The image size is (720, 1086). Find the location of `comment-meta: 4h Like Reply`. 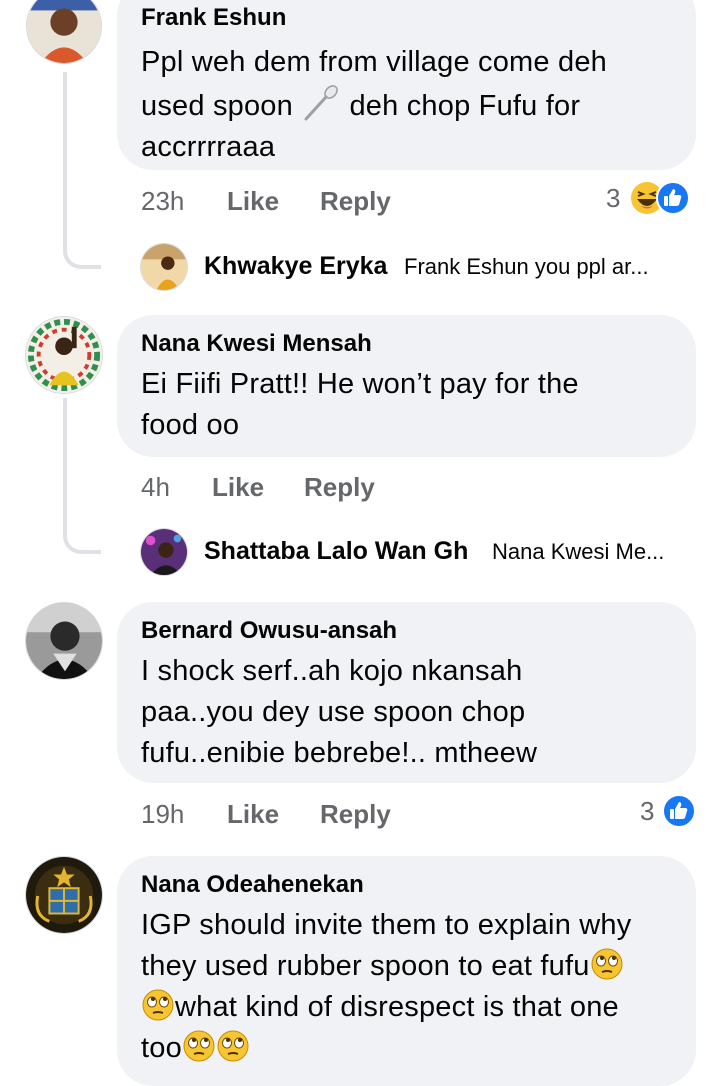

comment-meta: 4h Like Reply is located at coordinates (291, 488).